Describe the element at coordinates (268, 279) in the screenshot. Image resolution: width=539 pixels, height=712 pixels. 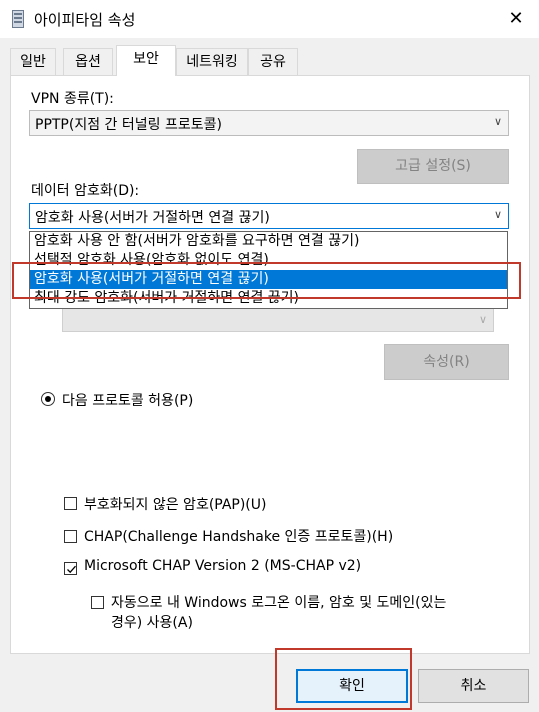
I see `encryption-option-selected: 암호화 사용(서버가 거절하면 연결 끊기)` at that location.